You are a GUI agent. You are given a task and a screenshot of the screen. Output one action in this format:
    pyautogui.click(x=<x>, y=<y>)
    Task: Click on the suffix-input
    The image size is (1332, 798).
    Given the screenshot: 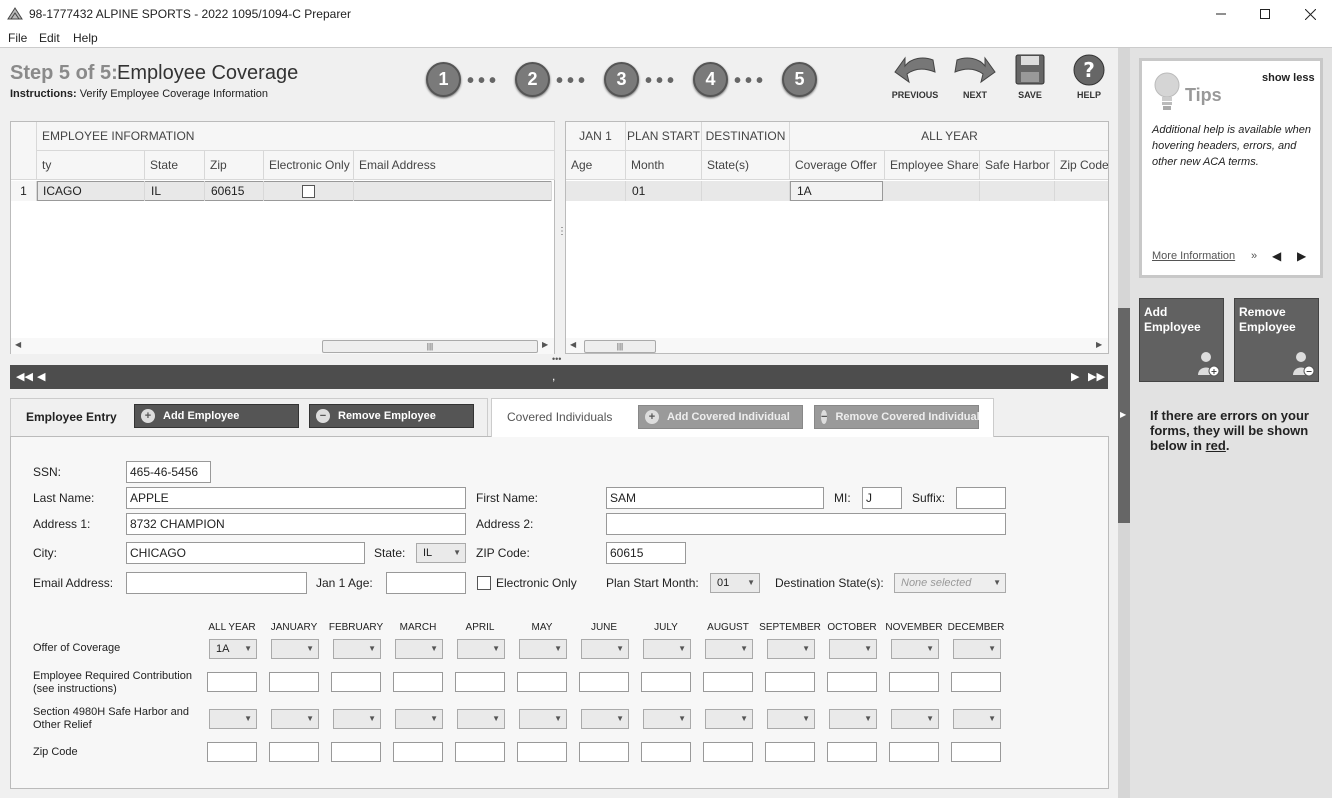 What is the action you would take?
    pyautogui.click(x=981, y=498)
    